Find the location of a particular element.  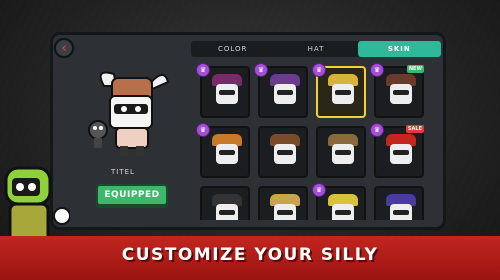

back-button: ‹ is located at coordinates (64, 48).